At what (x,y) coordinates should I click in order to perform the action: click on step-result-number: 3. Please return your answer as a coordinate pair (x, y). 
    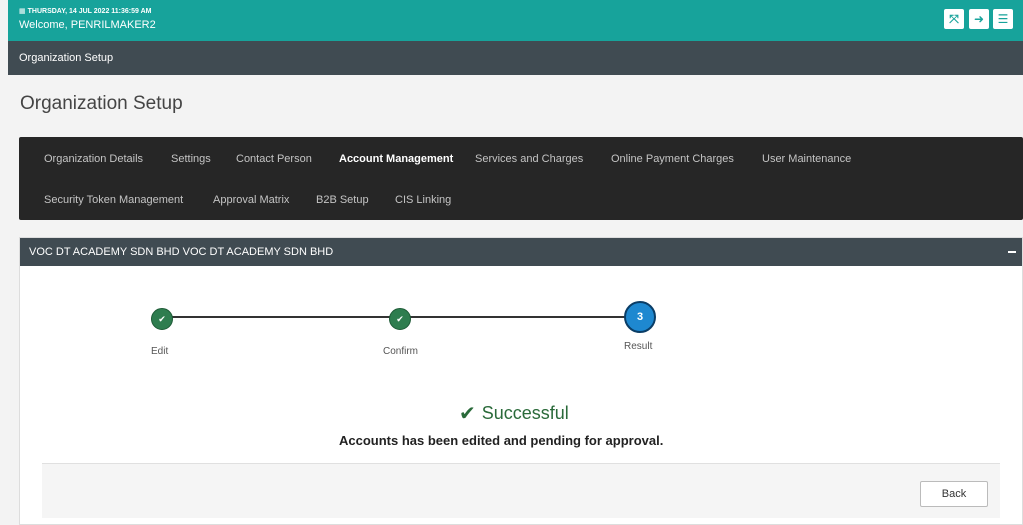
    Looking at the image, I should click on (640, 317).